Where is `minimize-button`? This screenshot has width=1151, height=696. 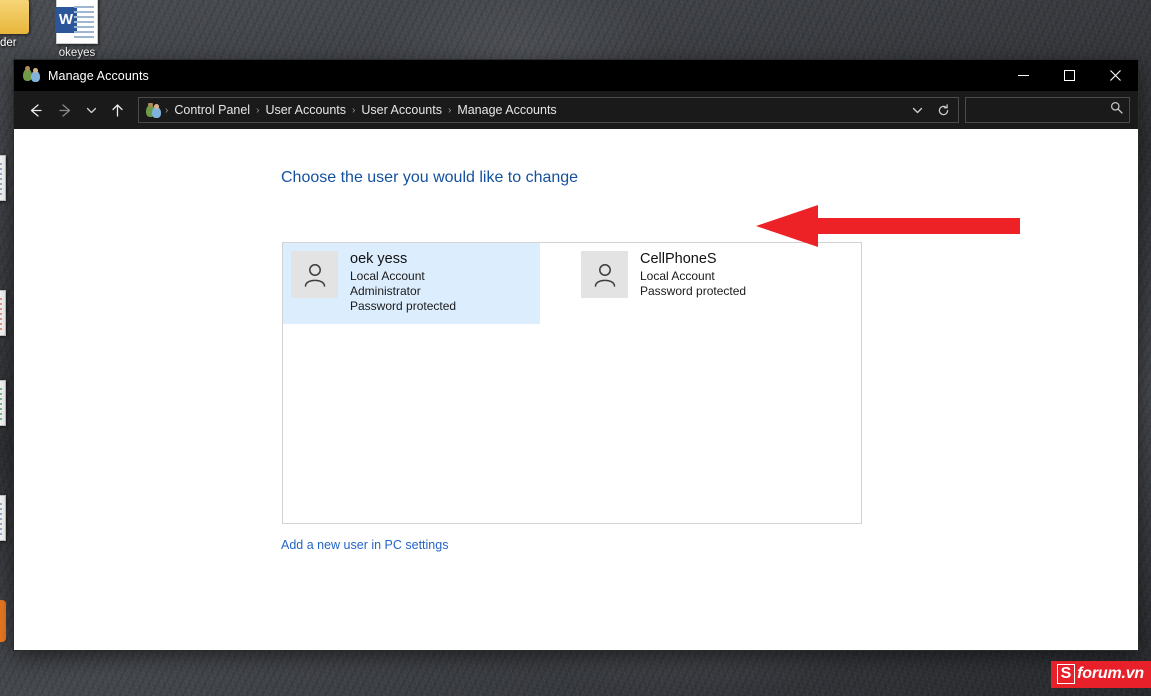 minimize-button is located at coordinates (1023, 75).